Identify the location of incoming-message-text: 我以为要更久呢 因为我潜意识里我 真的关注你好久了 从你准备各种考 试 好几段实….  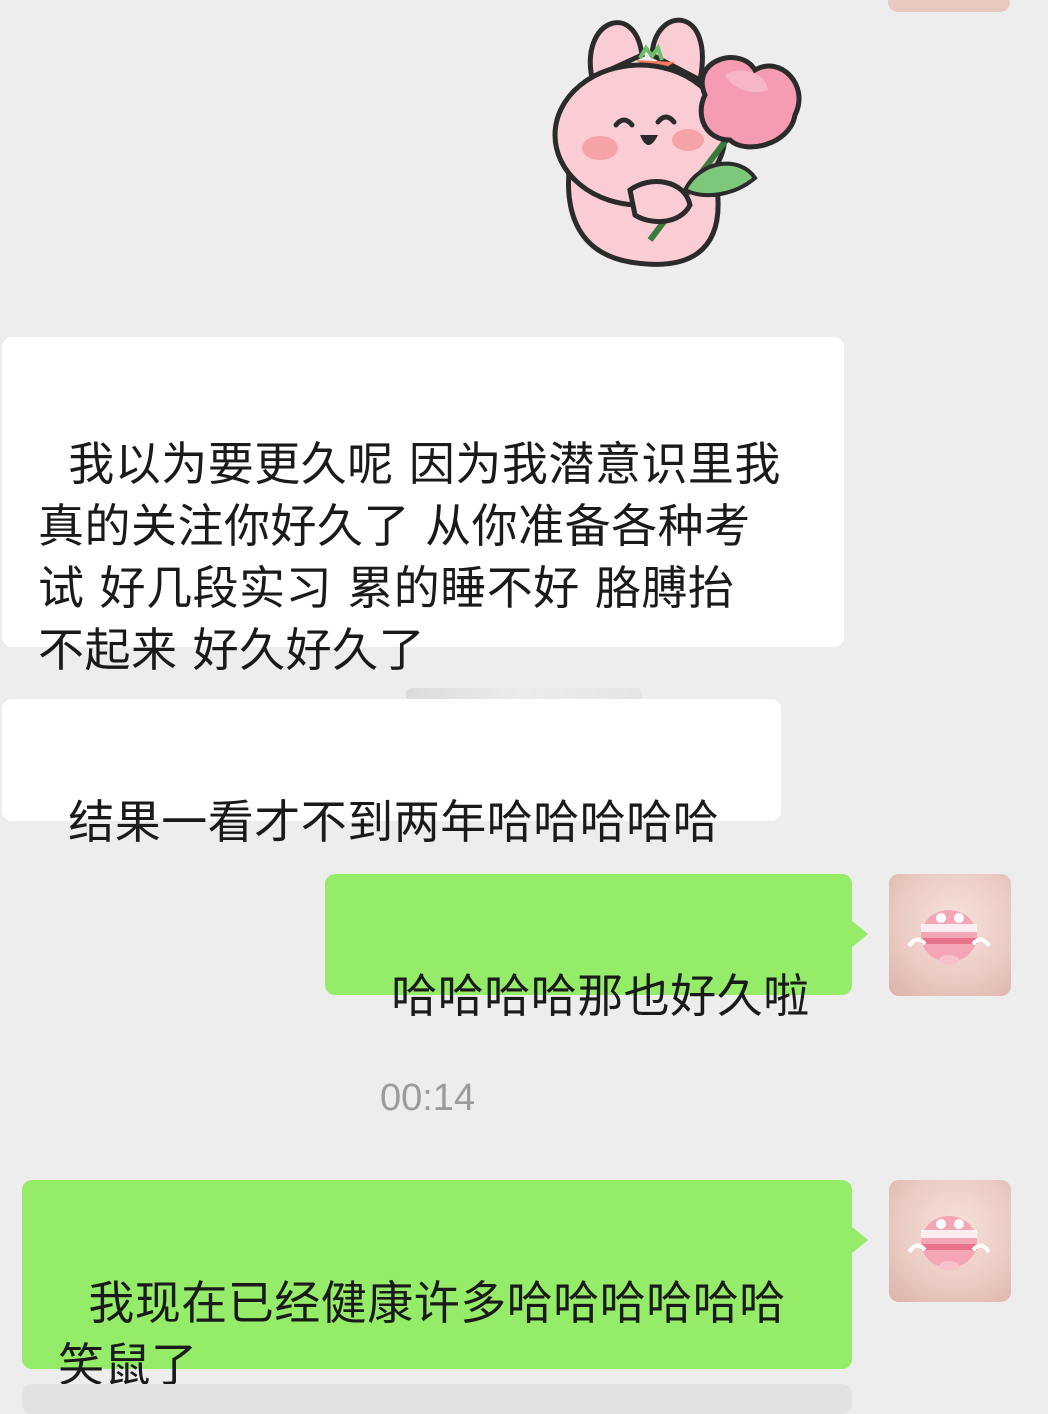
(409, 557).